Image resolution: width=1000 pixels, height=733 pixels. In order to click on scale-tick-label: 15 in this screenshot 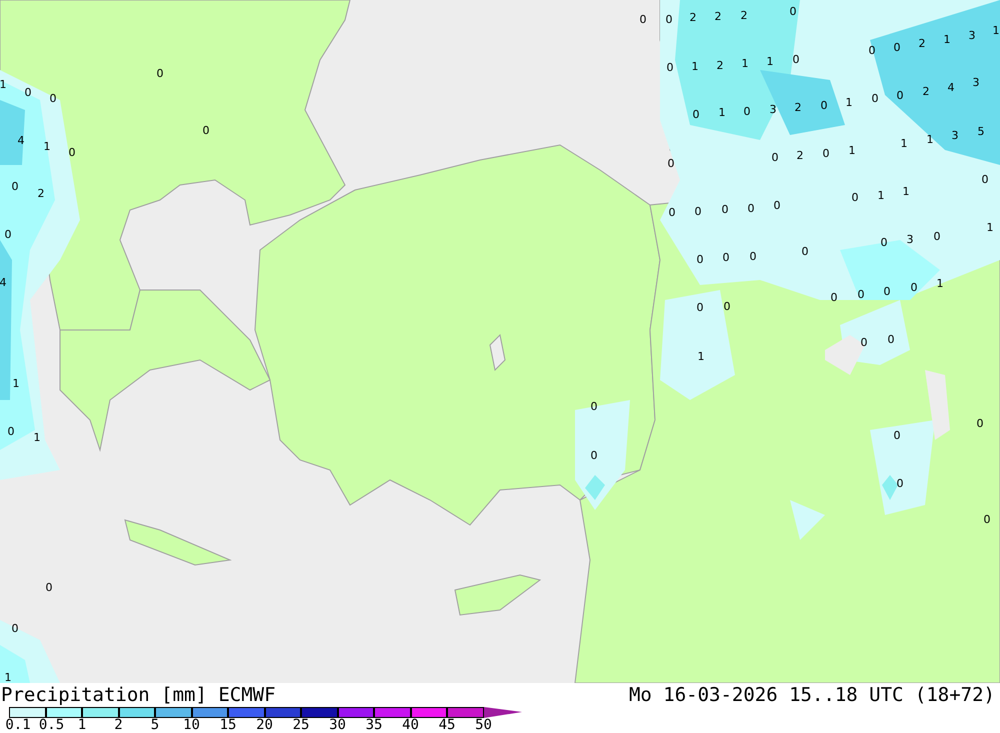, I will do `click(228, 725)`.